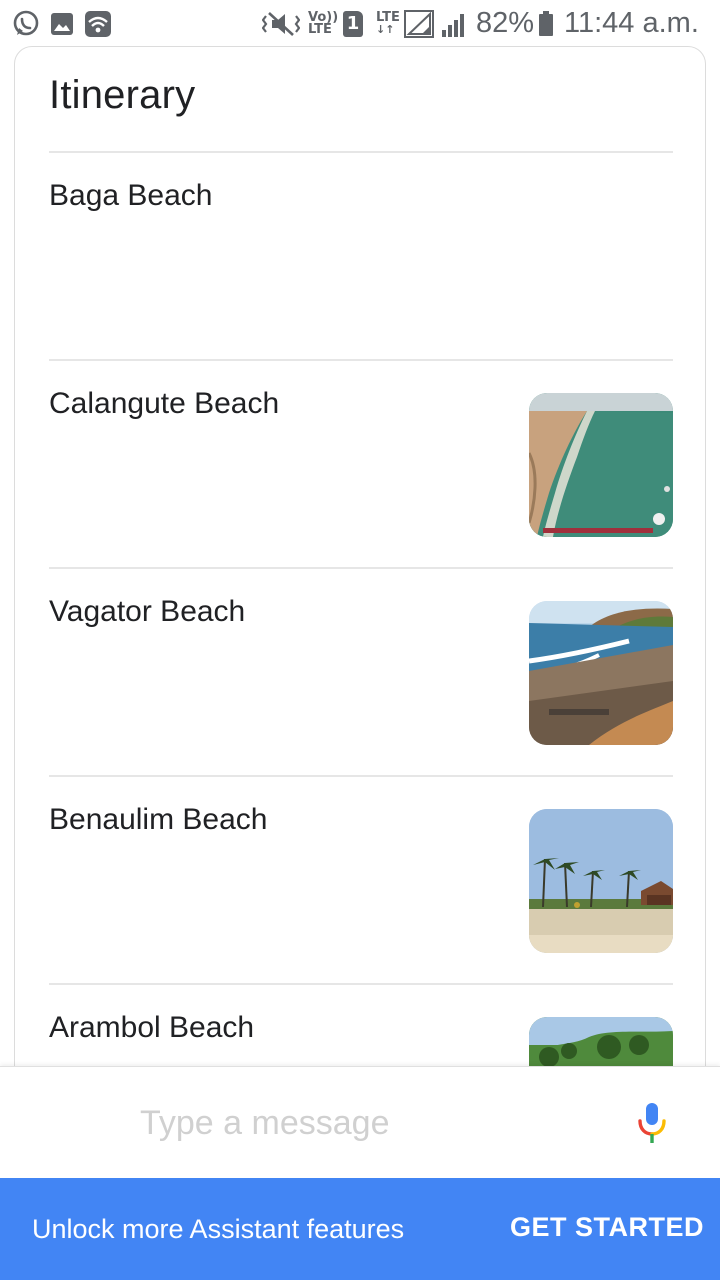 The height and width of the screenshot is (1280, 720). What do you see at coordinates (385, 29) in the screenshot?
I see `data-arrows-icon: ↓↑` at bounding box center [385, 29].